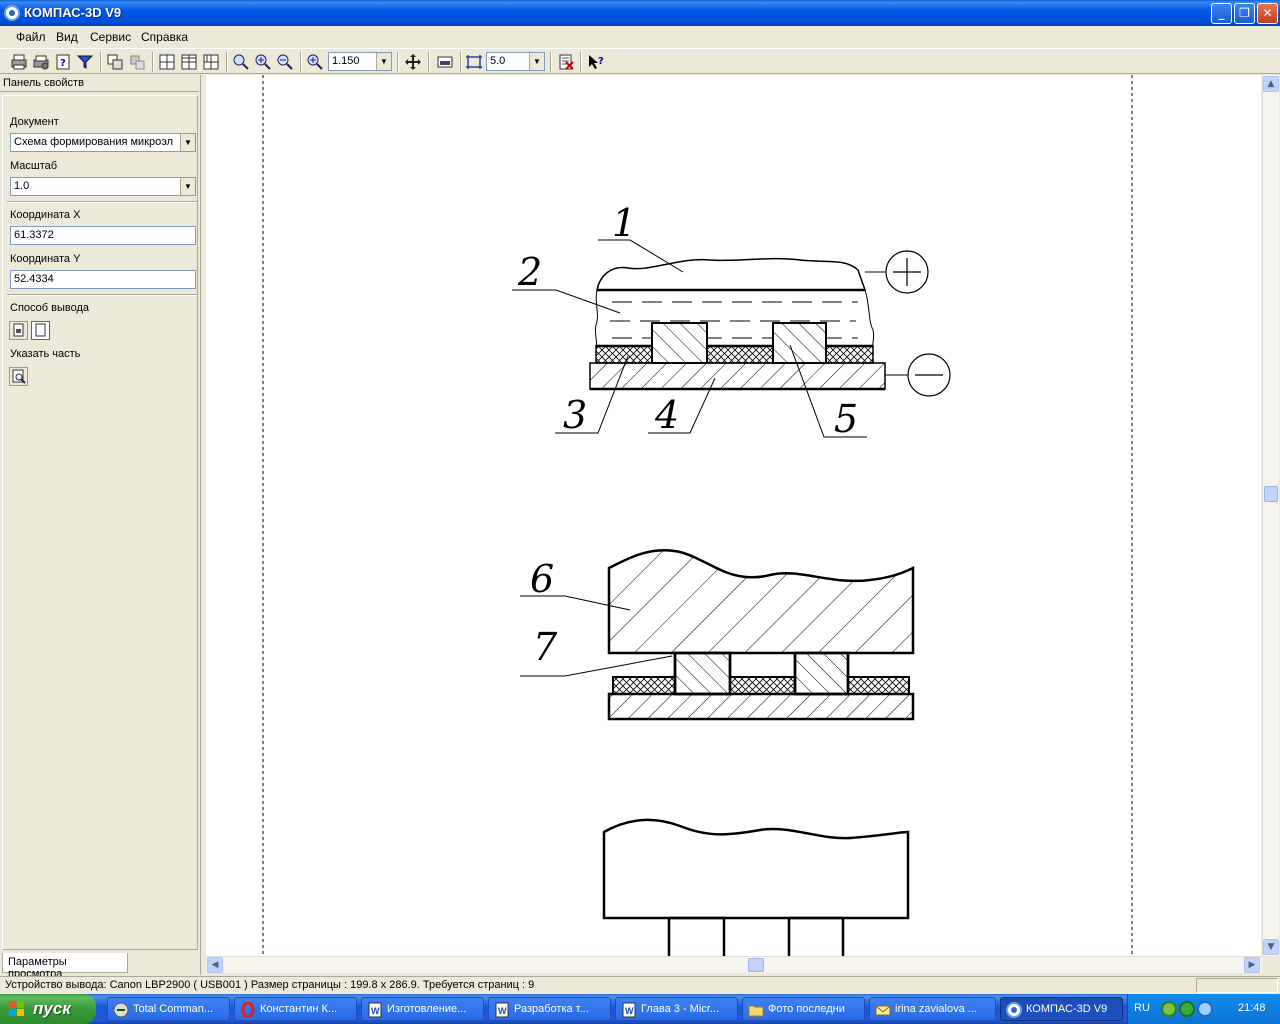 Image resolution: width=1280 pixels, height=1024 pixels. Describe the element at coordinates (18, 376) in the screenshot. I see `specify-part-button` at that location.